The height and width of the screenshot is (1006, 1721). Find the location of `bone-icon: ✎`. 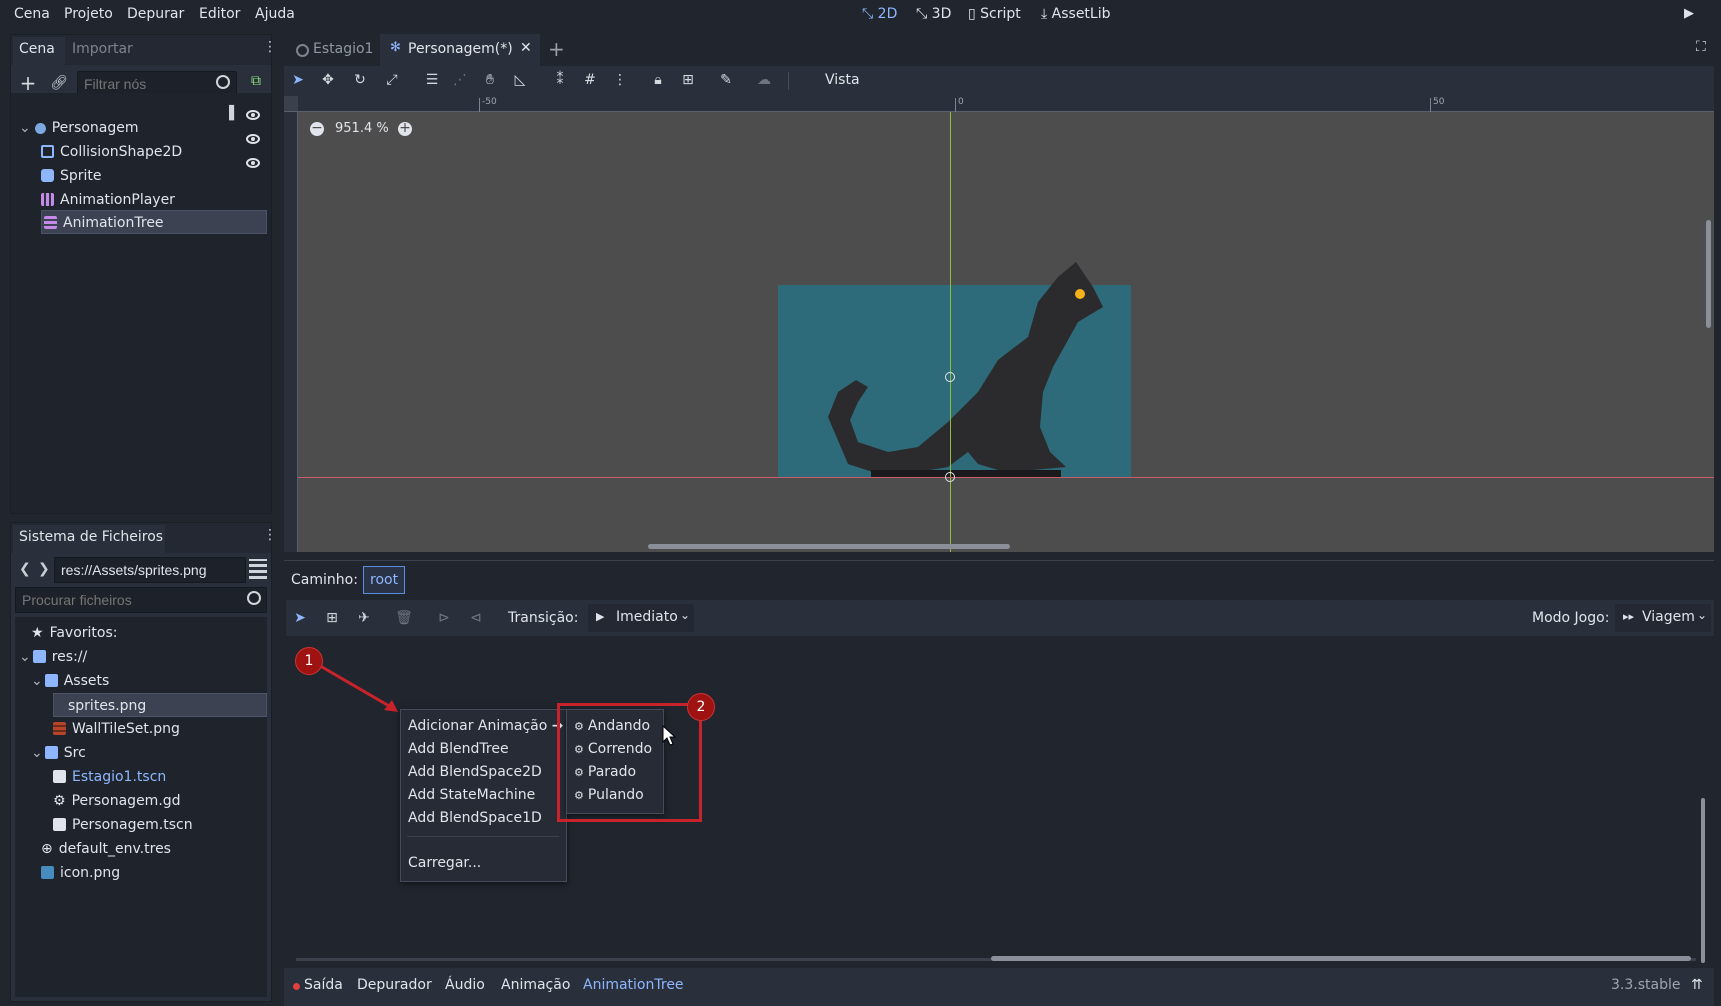

bone-icon: ✎ is located at coordinates (726, 80).